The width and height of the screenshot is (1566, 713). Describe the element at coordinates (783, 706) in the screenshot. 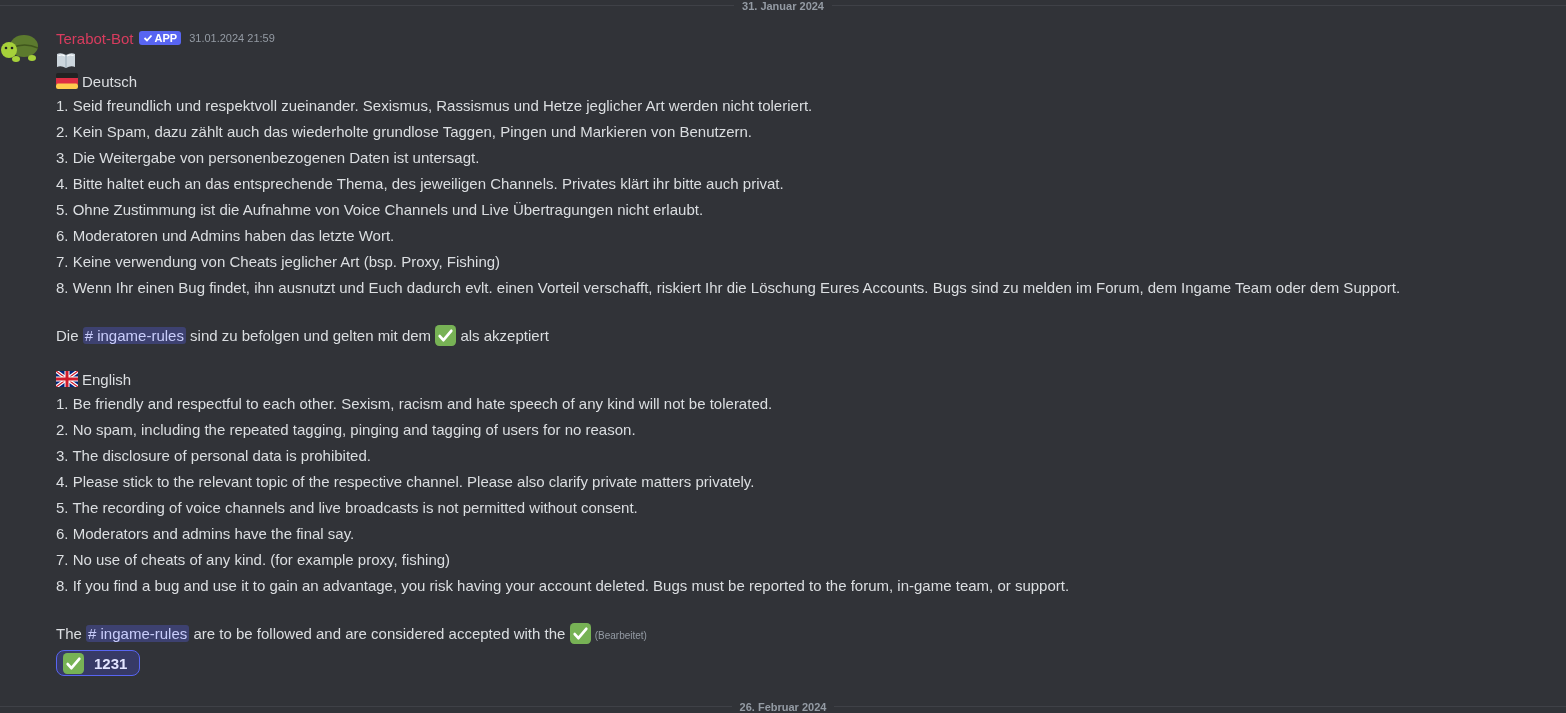

I see `date-divider: 26. Februar 2024` at that location.